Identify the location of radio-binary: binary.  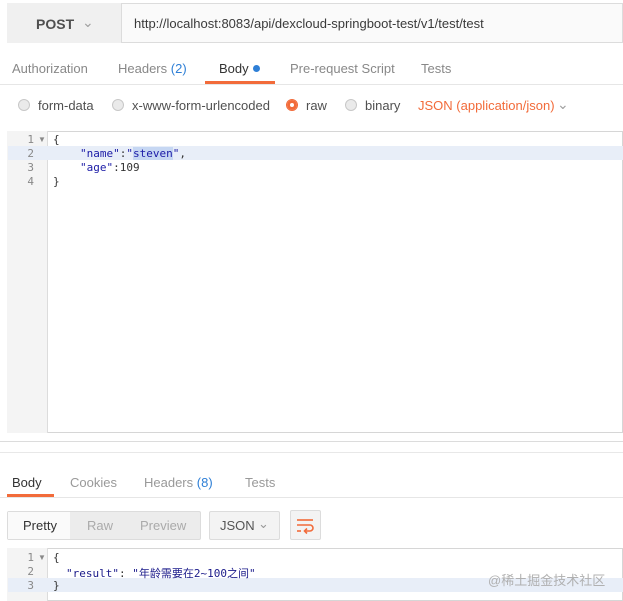
(372, 105).